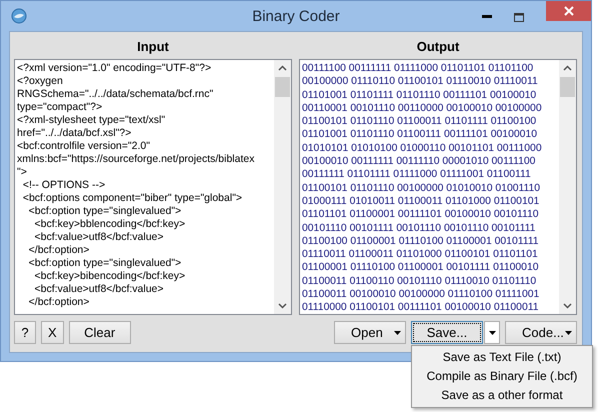 Image resolution: width=607 pixels, height=412 pixels. I want to click on menu-item: Save as a other format, so click(502, 395).